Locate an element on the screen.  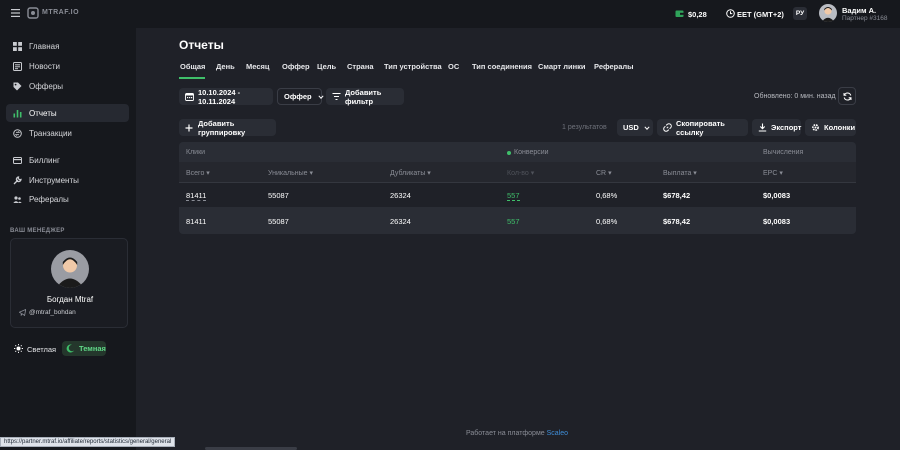
chart-icon is located at coordinates (17, 113).